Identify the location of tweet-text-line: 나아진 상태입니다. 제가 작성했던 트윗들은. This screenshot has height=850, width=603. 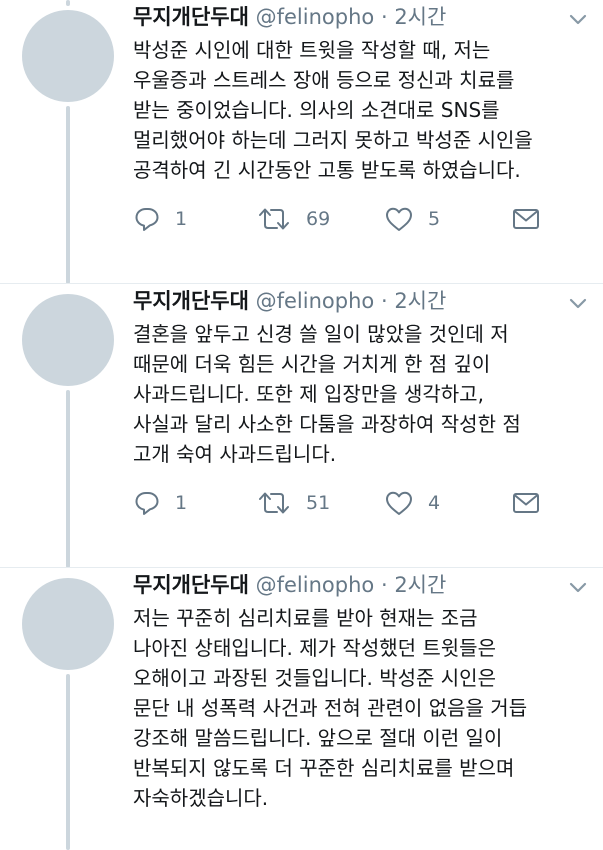
(314, 648).